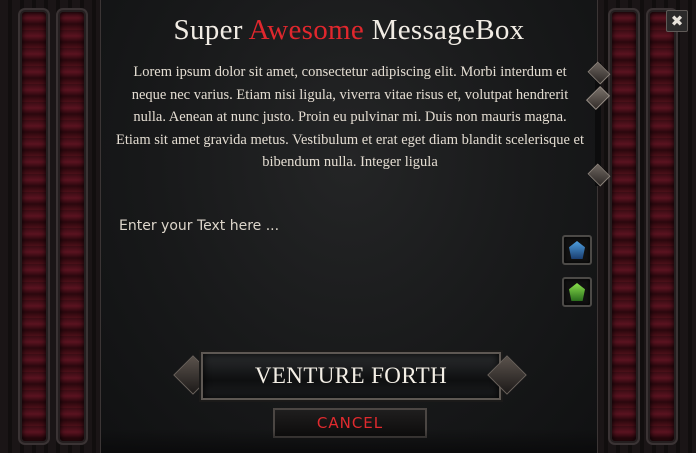 The height and width of the screenshot is (453, 696). I want to click on gem-up-icon, so click(577, 250).